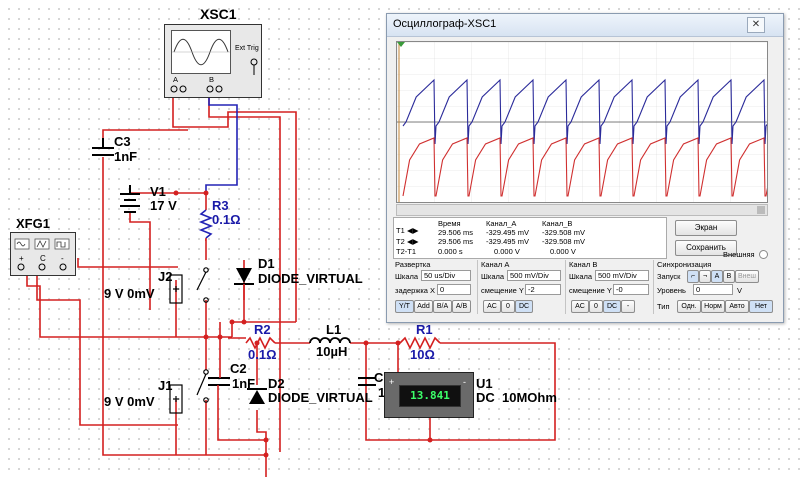 Image resolution: width=800 pixels, height=477 pixels. What do you see at coordinates (461, 306) in the screenshot?
I see `mode-ab-button: A/B` at bounding box center [461, 306].